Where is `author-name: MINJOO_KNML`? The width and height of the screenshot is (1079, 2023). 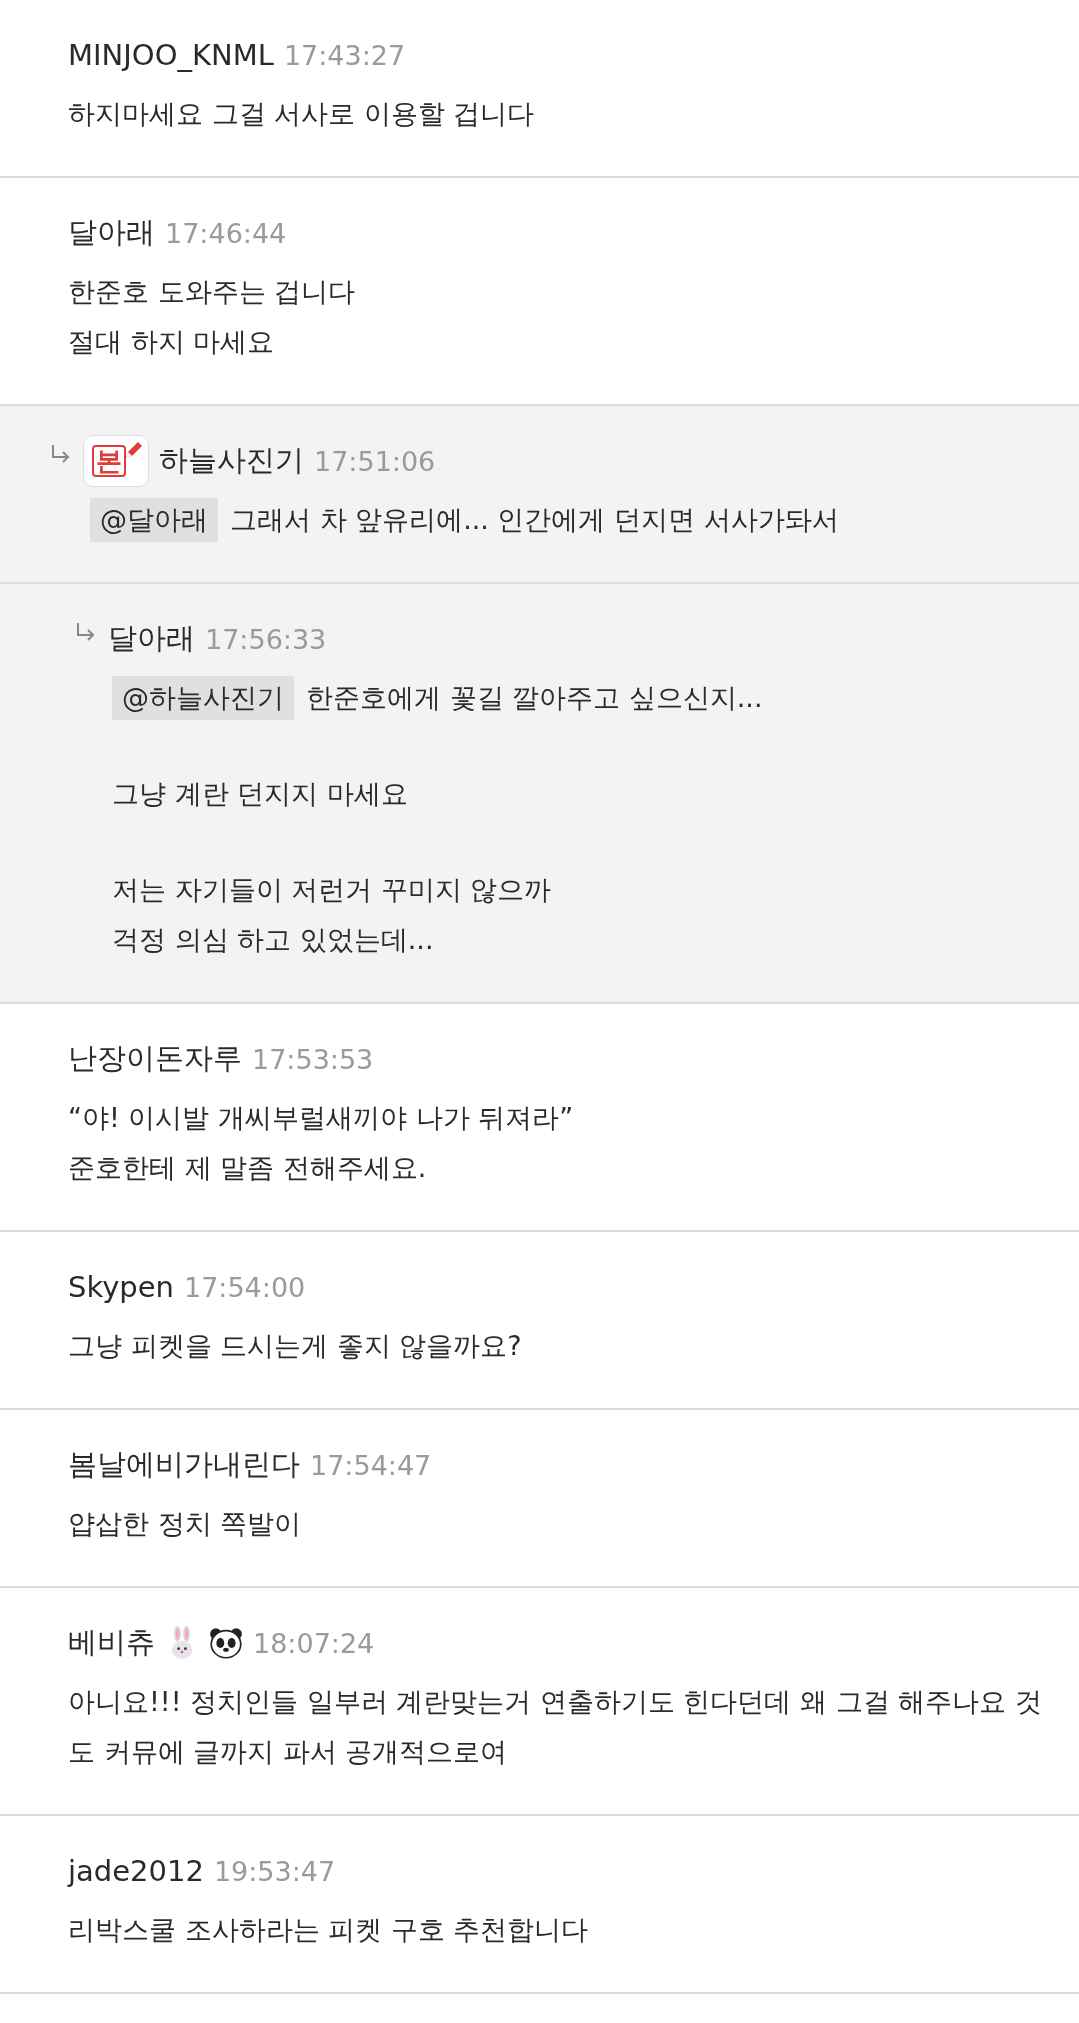 author-name: MINJOO_KNML is located at coordinates (171, 55).